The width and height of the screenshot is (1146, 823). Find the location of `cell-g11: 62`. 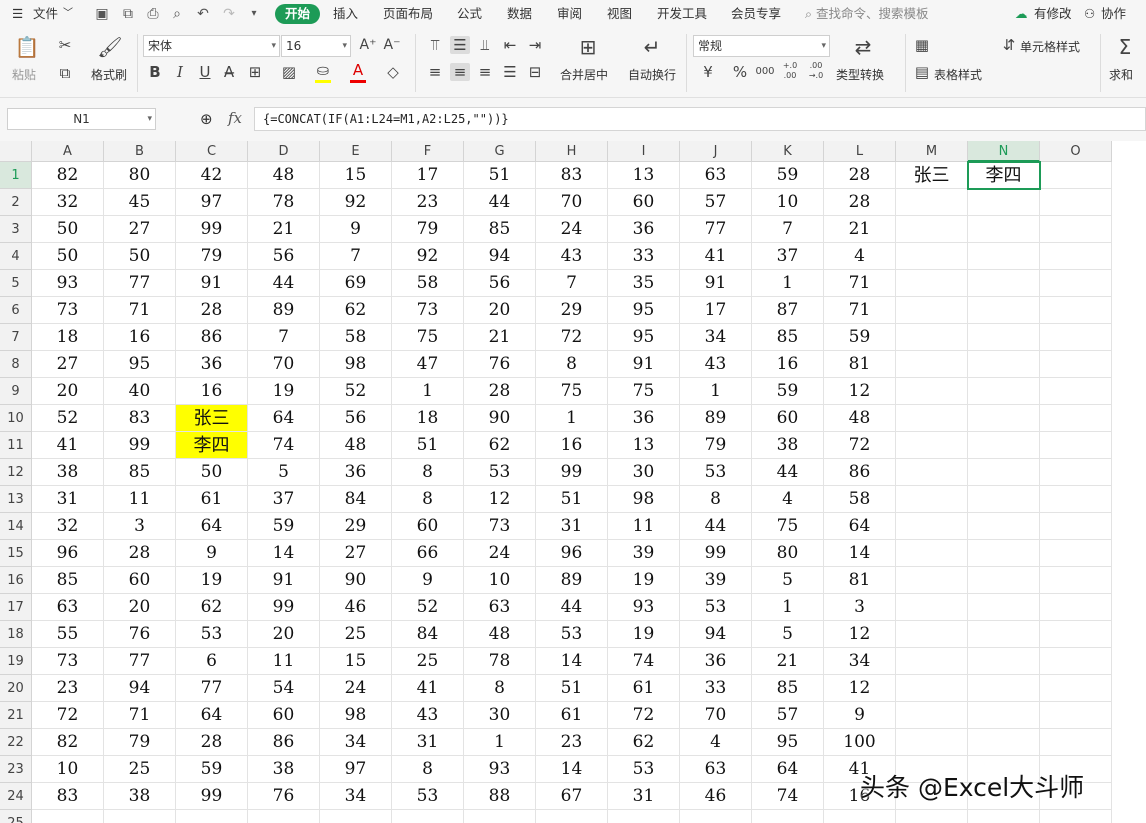

cell-g11: 62 is located at coordinates (500, 445).